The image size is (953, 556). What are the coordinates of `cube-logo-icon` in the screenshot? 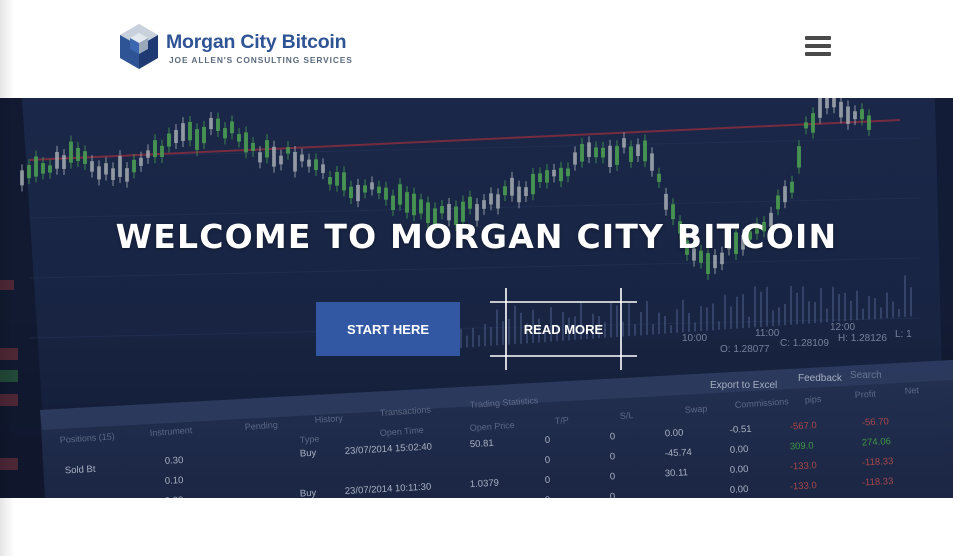 It's located at (139, 46).